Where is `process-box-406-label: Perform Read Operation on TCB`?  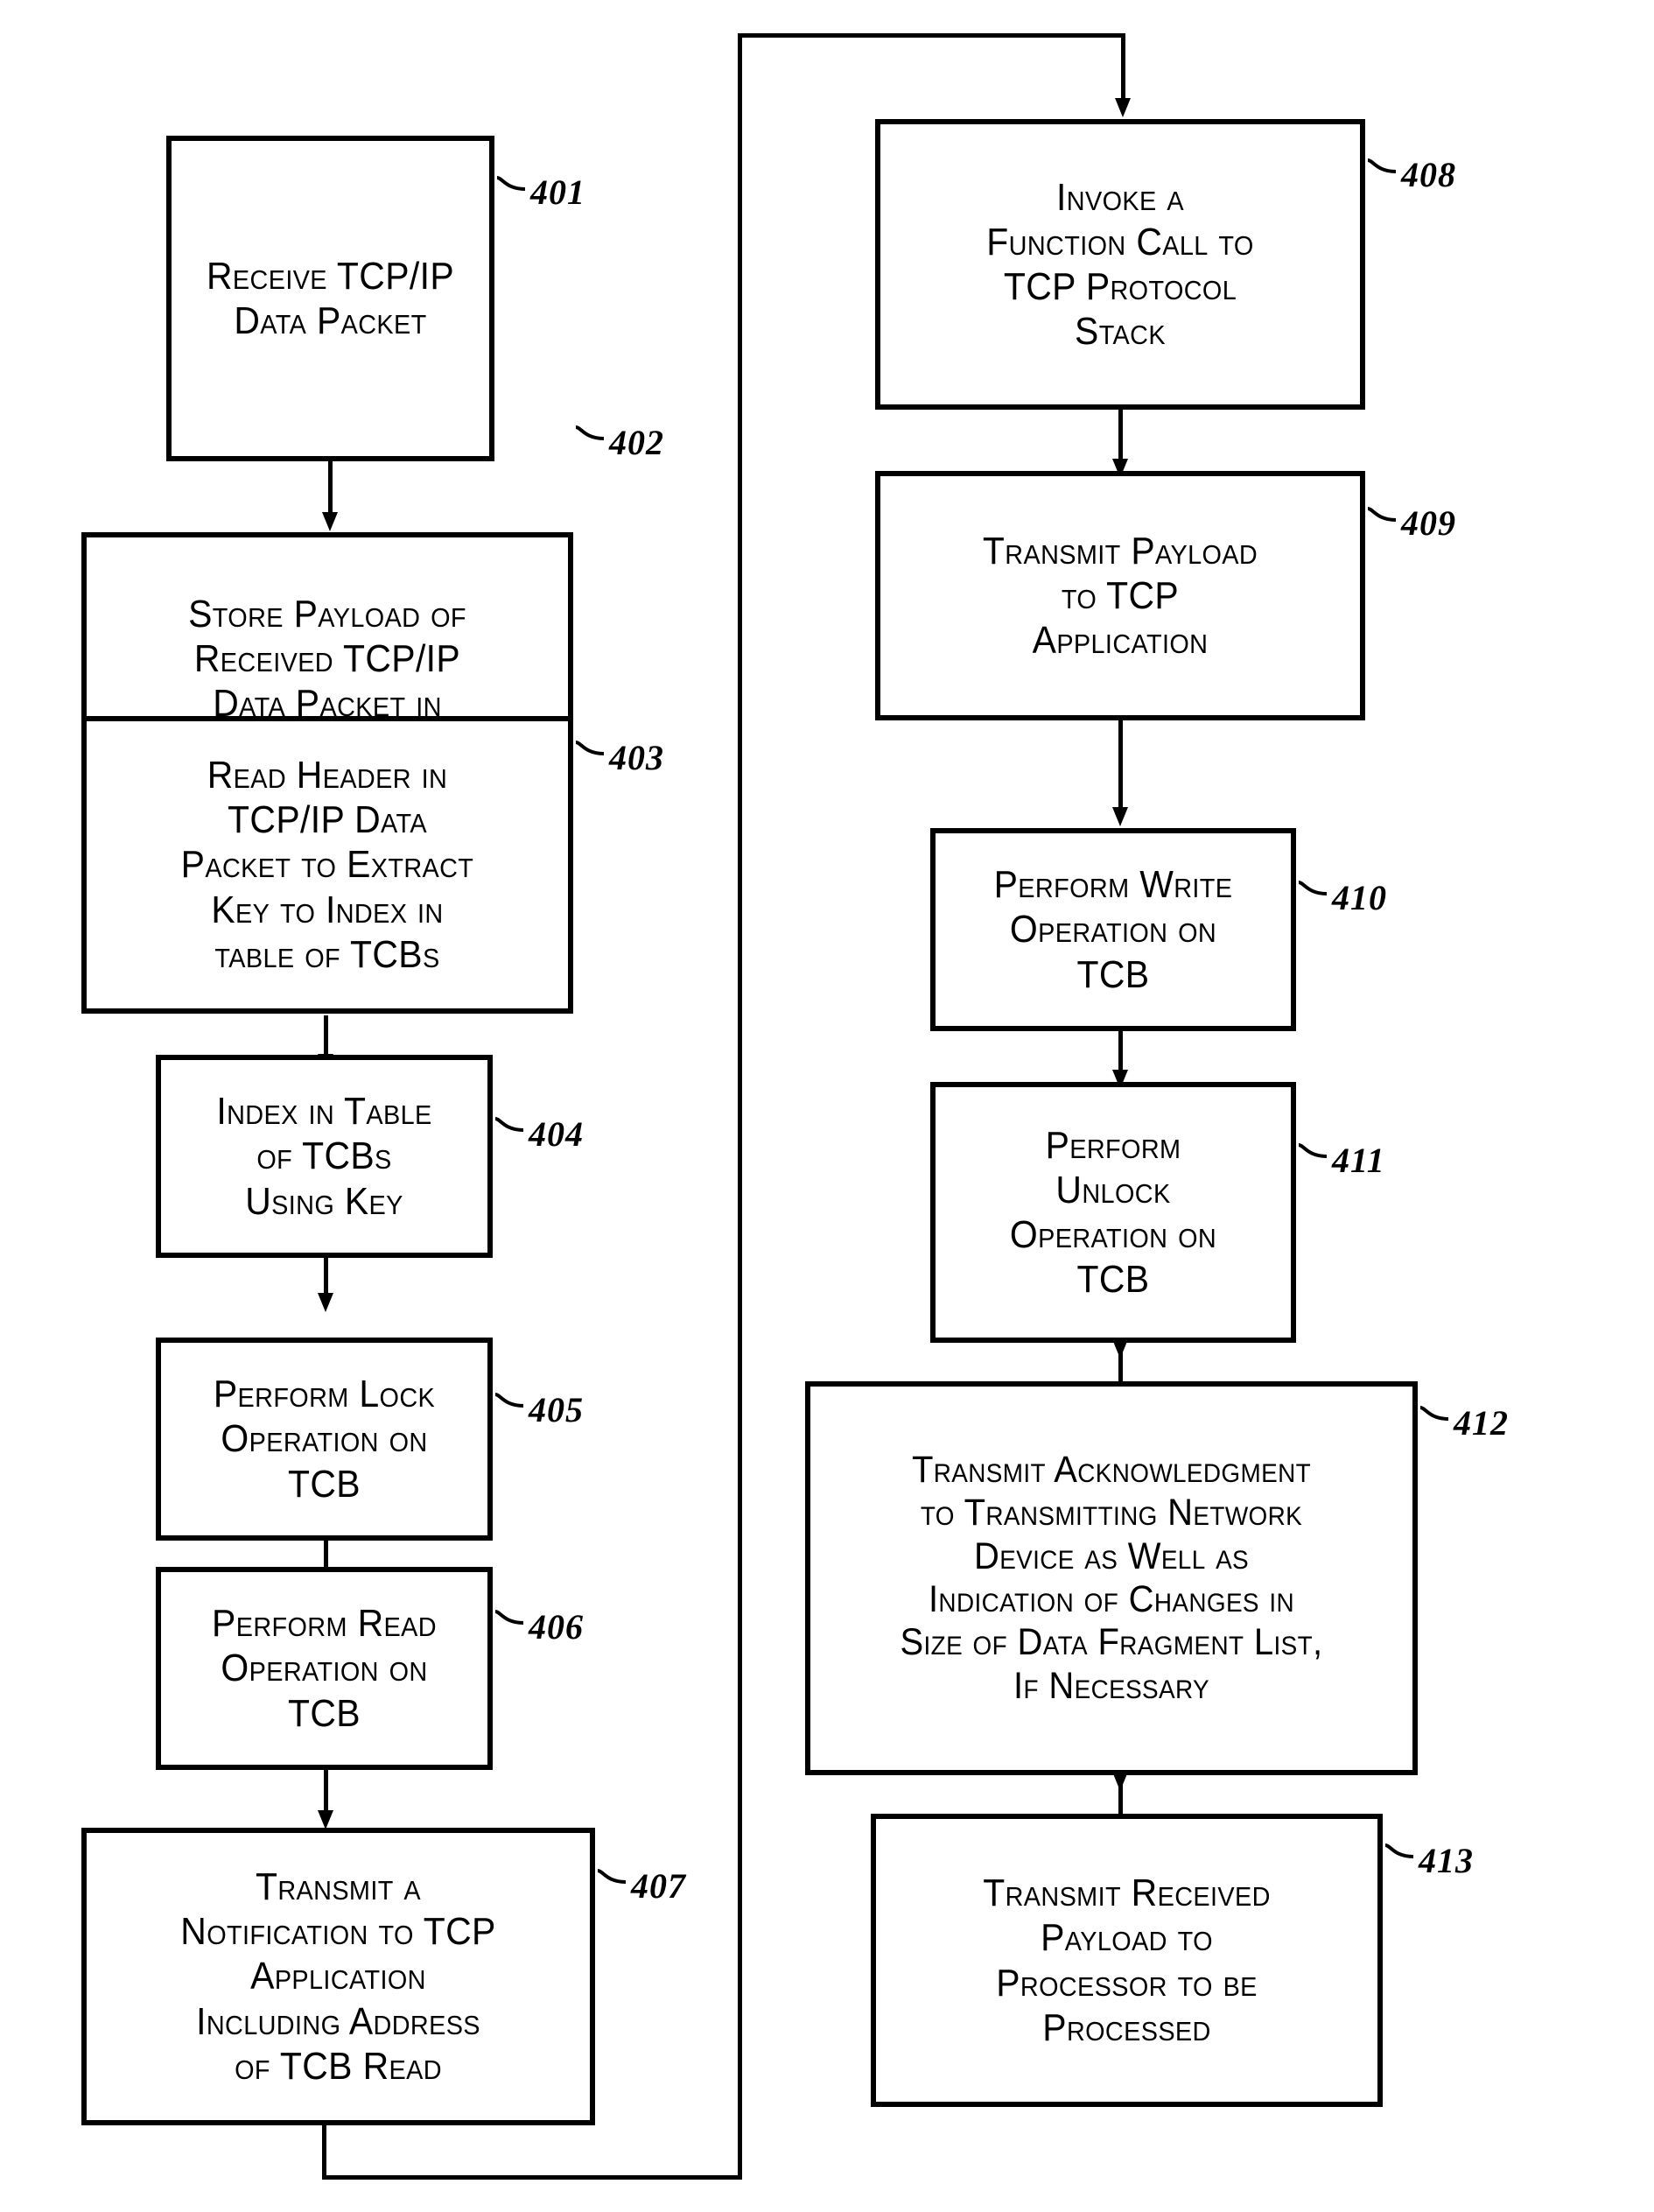
process-box-406-label: Perform Read Operation on TCB is located at coordinates (324, 1669).